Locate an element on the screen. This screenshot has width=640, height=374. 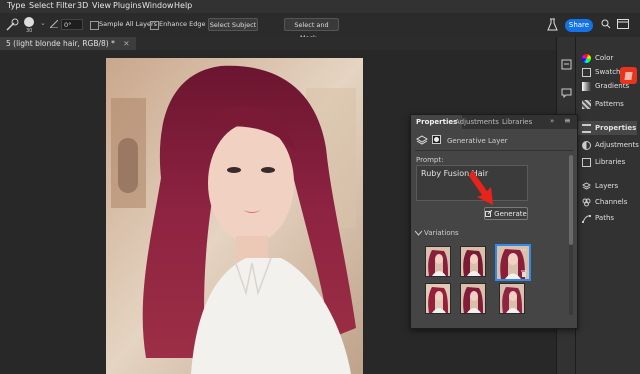
panel-properties-label: Properties is located at coordinates (616, 128).